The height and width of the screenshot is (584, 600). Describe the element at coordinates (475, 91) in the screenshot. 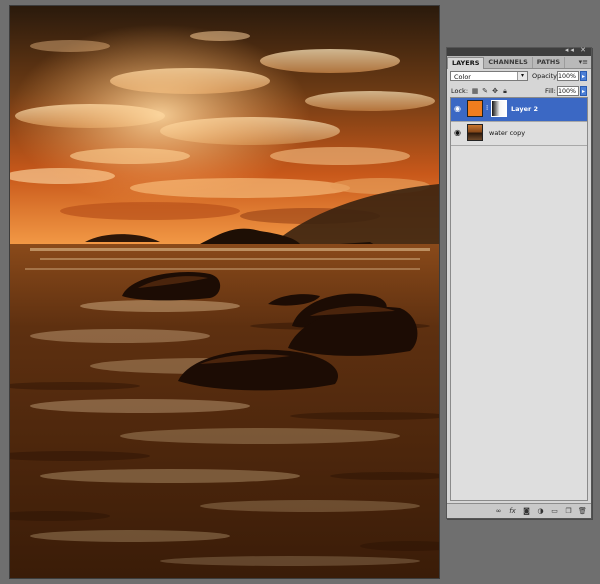

I see `lock-transparent-pixels-icon: ▦` at that location.